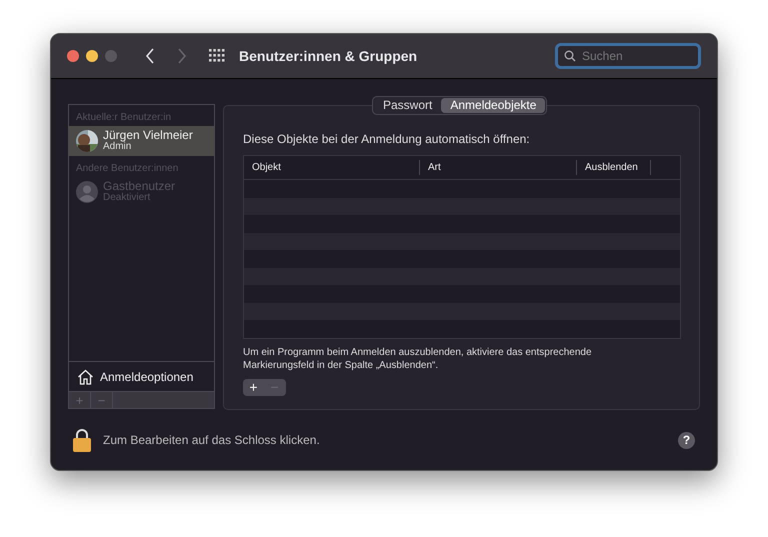 The height and width of the screenshot is (537, 768). What do you see at coordinates (253, 387) in the screenshot?
I see `toolbar-button: +` at bounding box center [253, 387].